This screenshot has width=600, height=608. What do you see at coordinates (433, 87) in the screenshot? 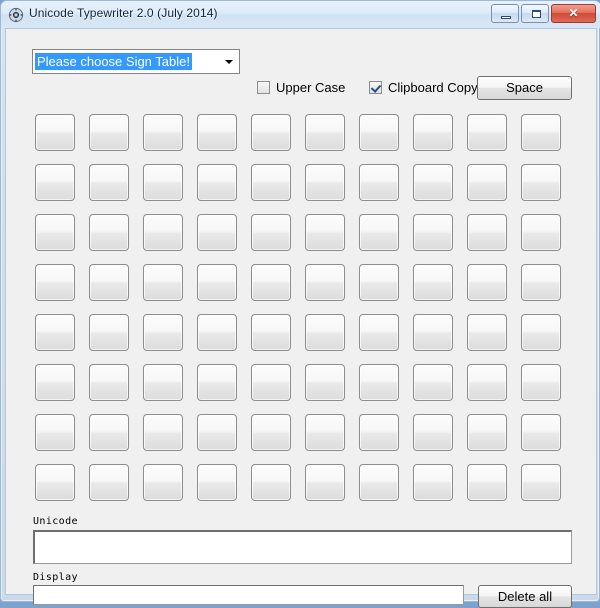
I see `clipboard-copy-label: Clipboard Copy` at bounding box center [433, 87].